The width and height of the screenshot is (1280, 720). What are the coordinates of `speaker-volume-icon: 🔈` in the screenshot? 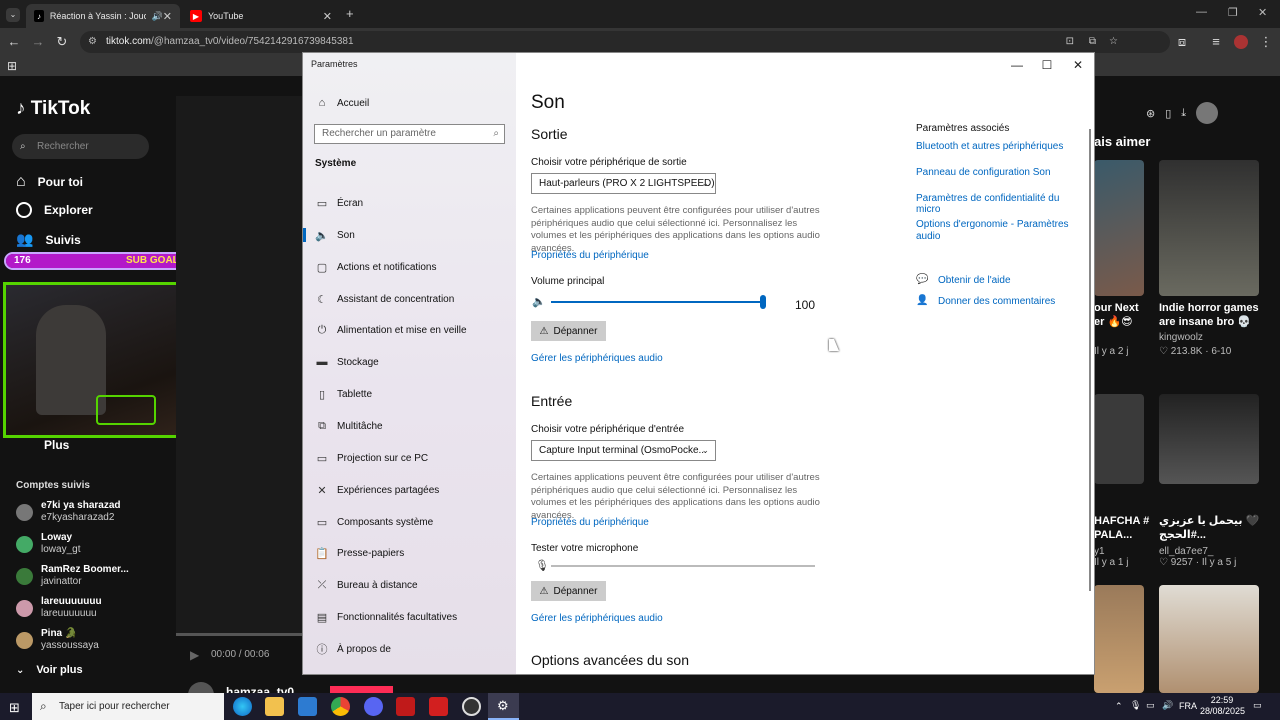 It's located at (539, 301).